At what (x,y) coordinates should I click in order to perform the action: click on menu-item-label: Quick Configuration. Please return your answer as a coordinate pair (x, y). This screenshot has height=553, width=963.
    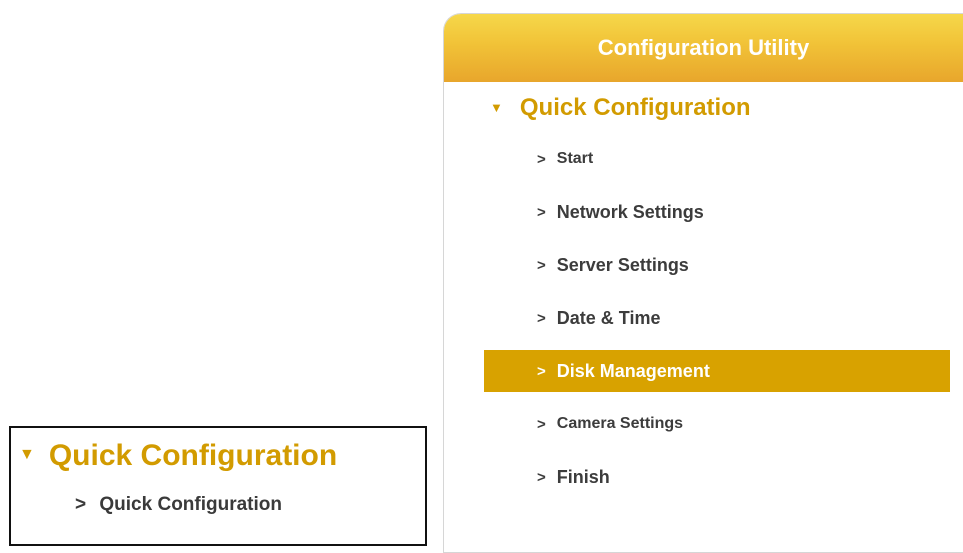
    Looking at the image, I should click on (190, 504).